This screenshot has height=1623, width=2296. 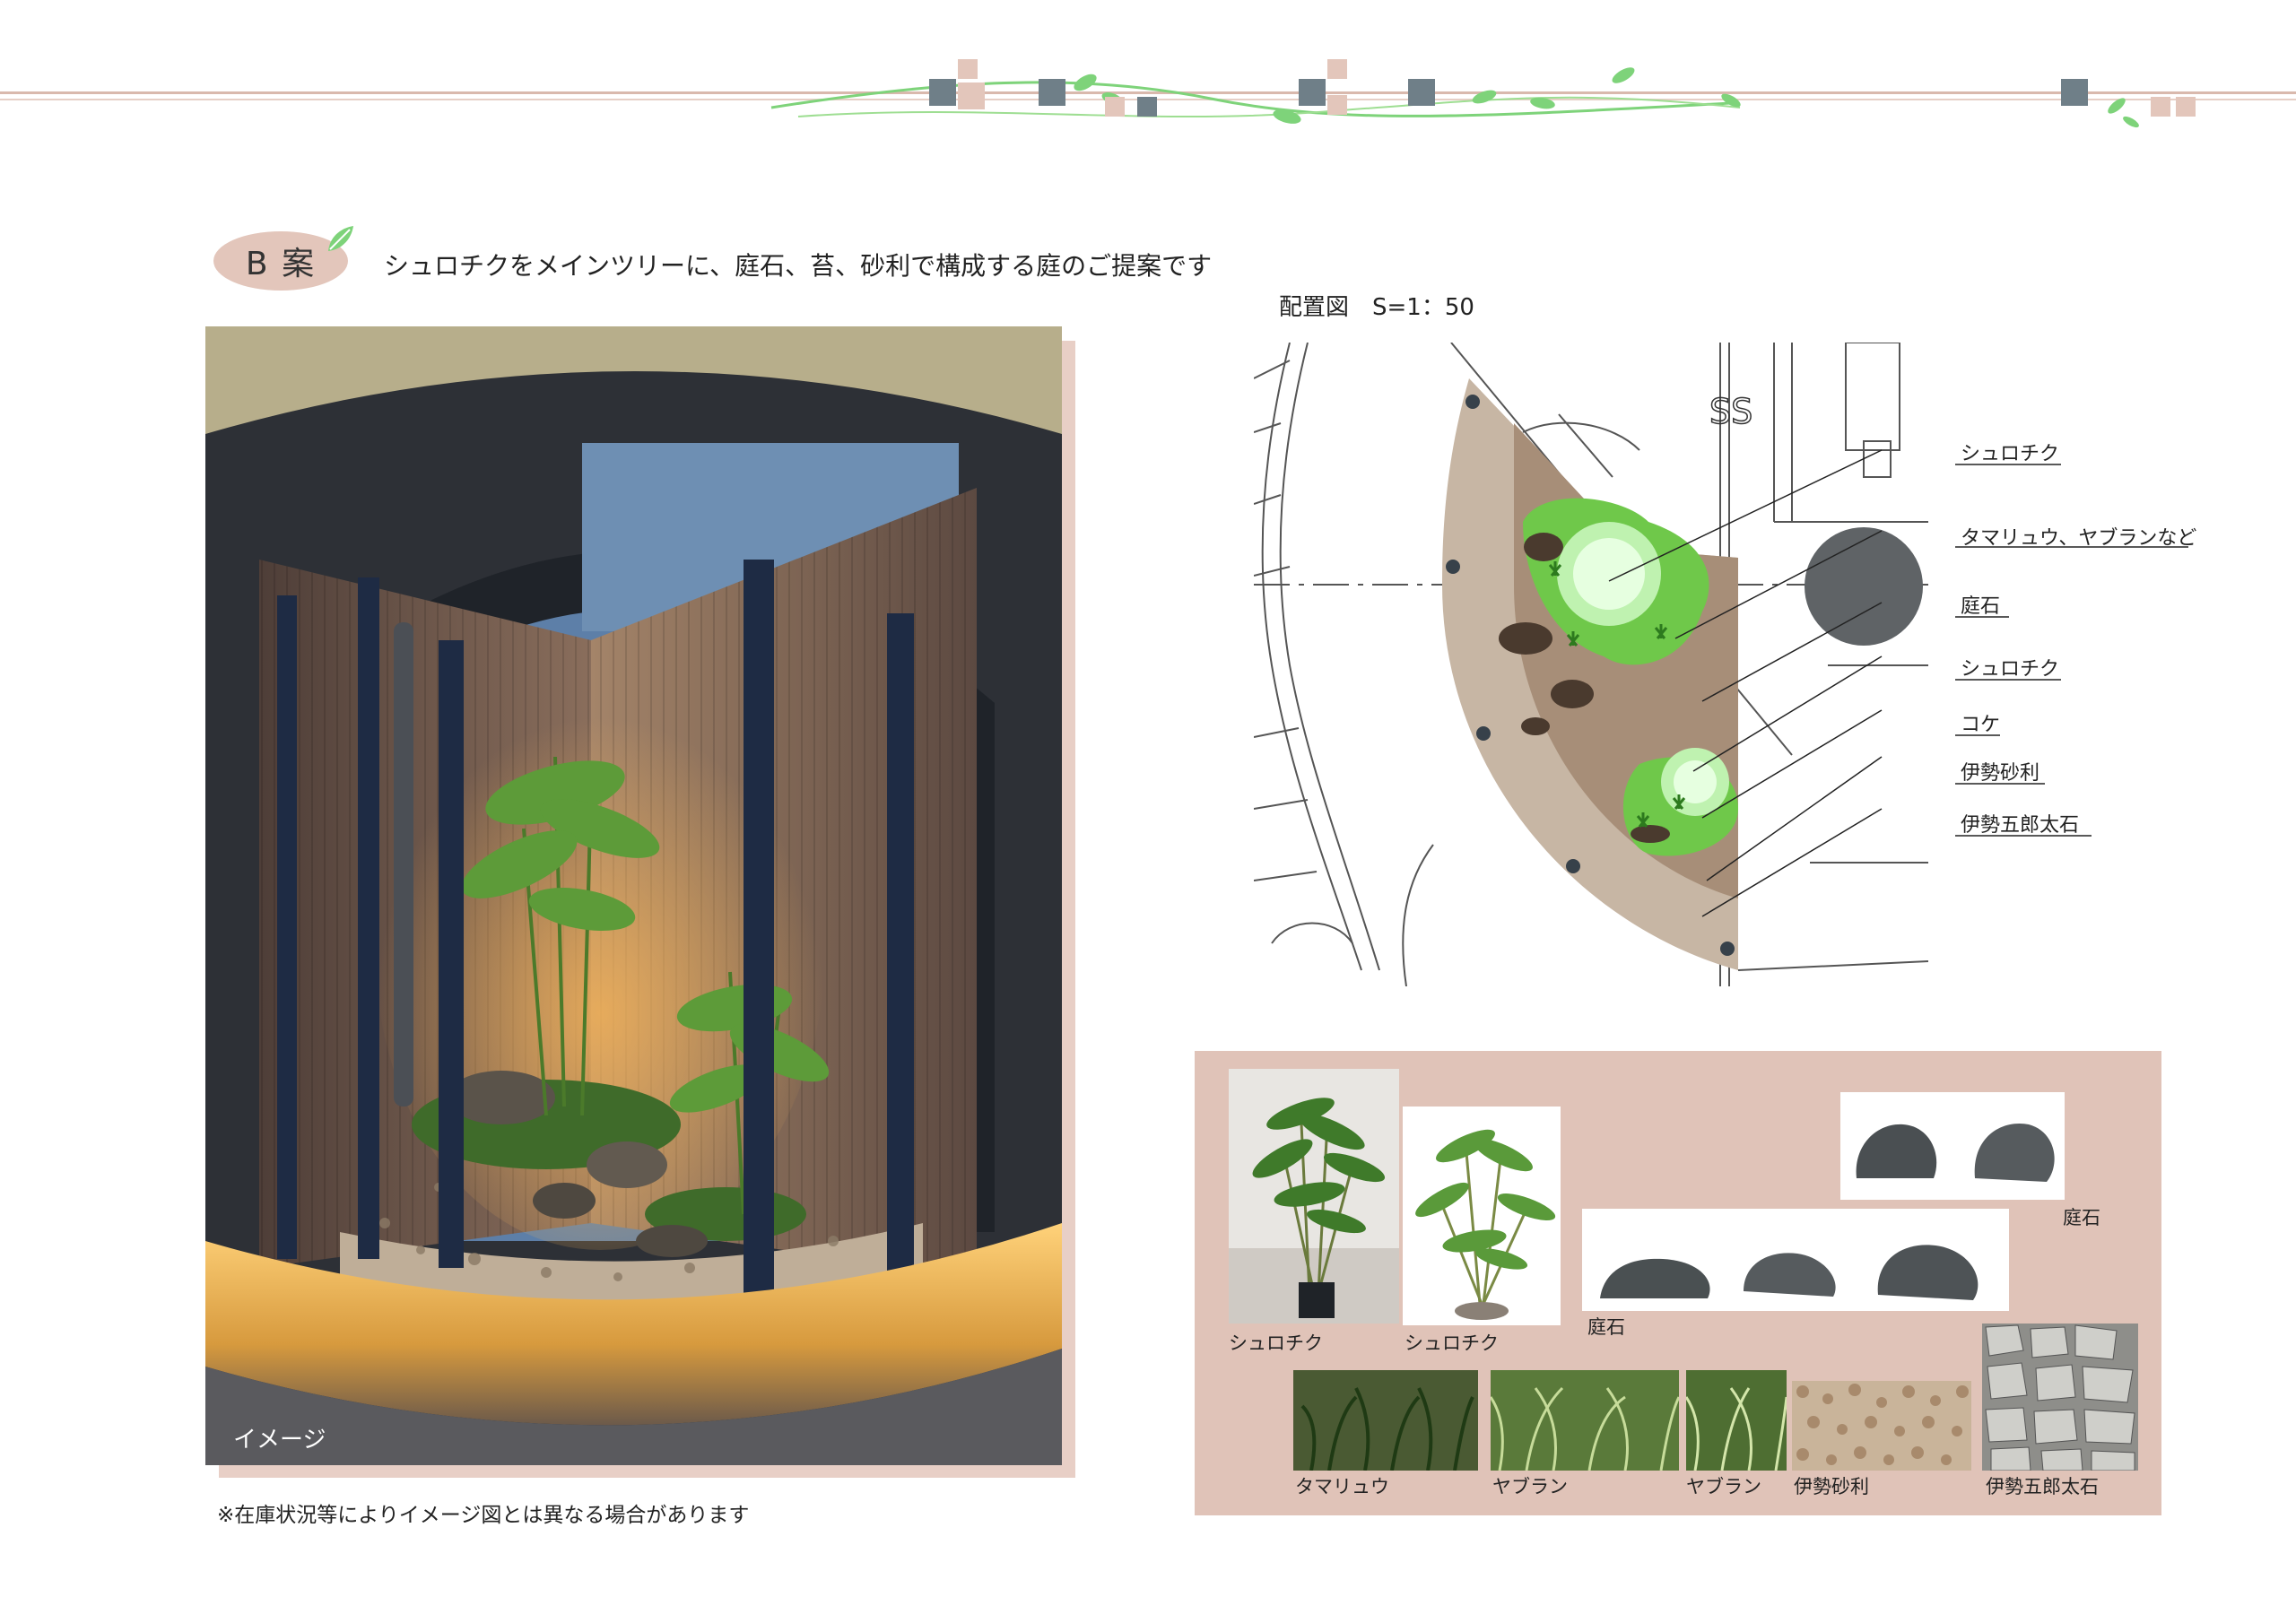 I want to click on material-photo-ise-gravel, so click(x=1881, y=1426).